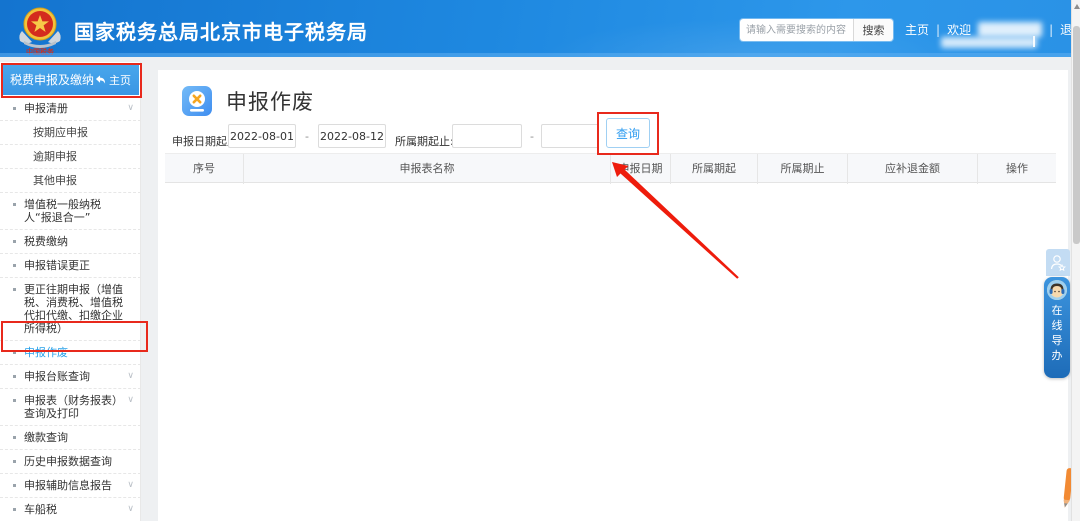 This screenshot has width=1080, height=521. Describe the element at coordinates (46, 437) in the screenshot. I see `sidebar-item-label: 缴款查询` at that location.